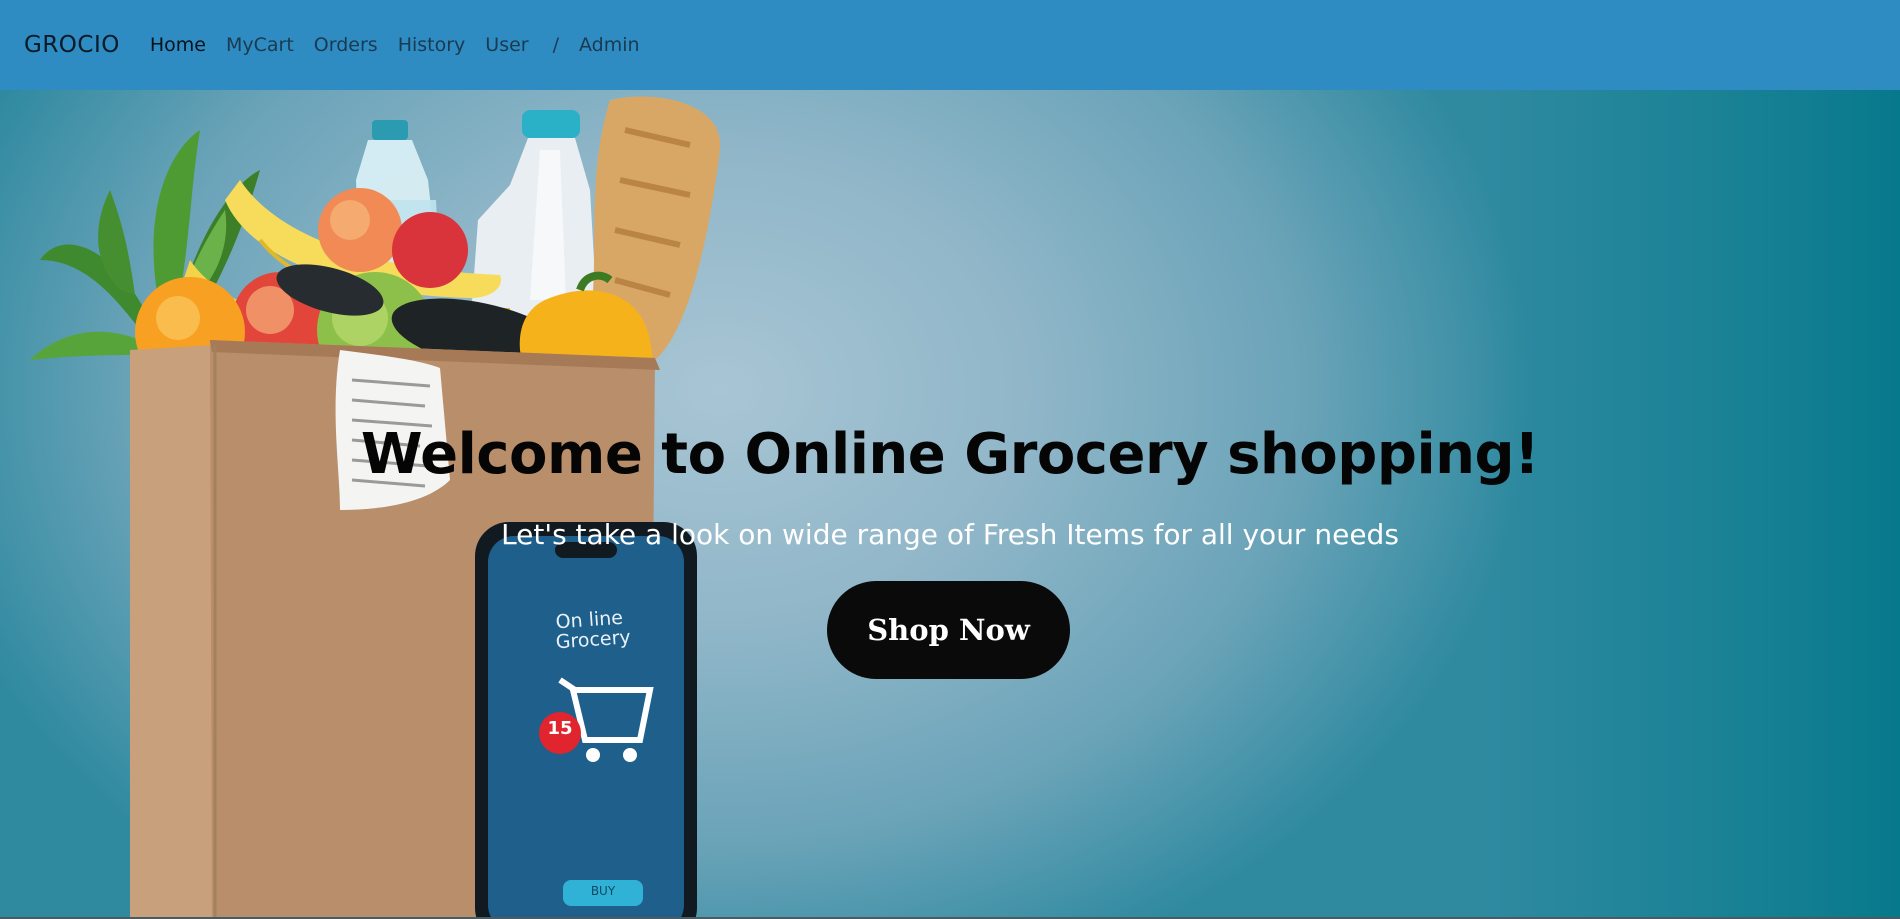 Image resolution: width=1900 pixels, height=919 pixels. I want to click on phone-buy-label: BUY, so click(603, 891).